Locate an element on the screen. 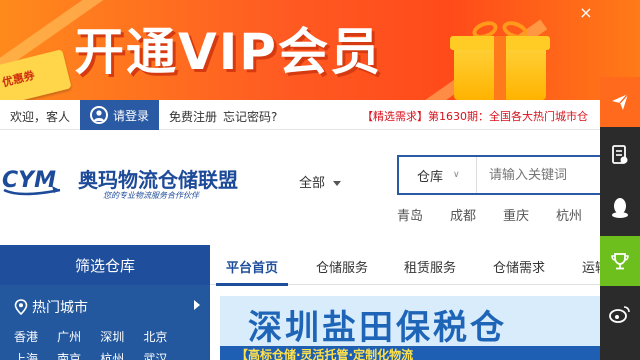 The height and width of the screenshot is (360, 640). tab-home: 平台首页 is located at coordinates (252, 266).